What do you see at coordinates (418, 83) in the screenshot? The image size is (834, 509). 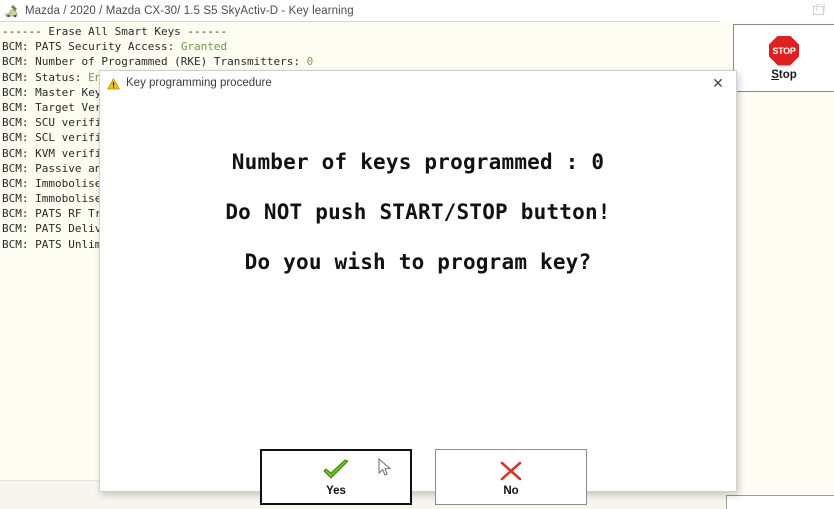 I see `dialog-titlebar: Key programming procedure ✕` at bounding box center [418, 83].